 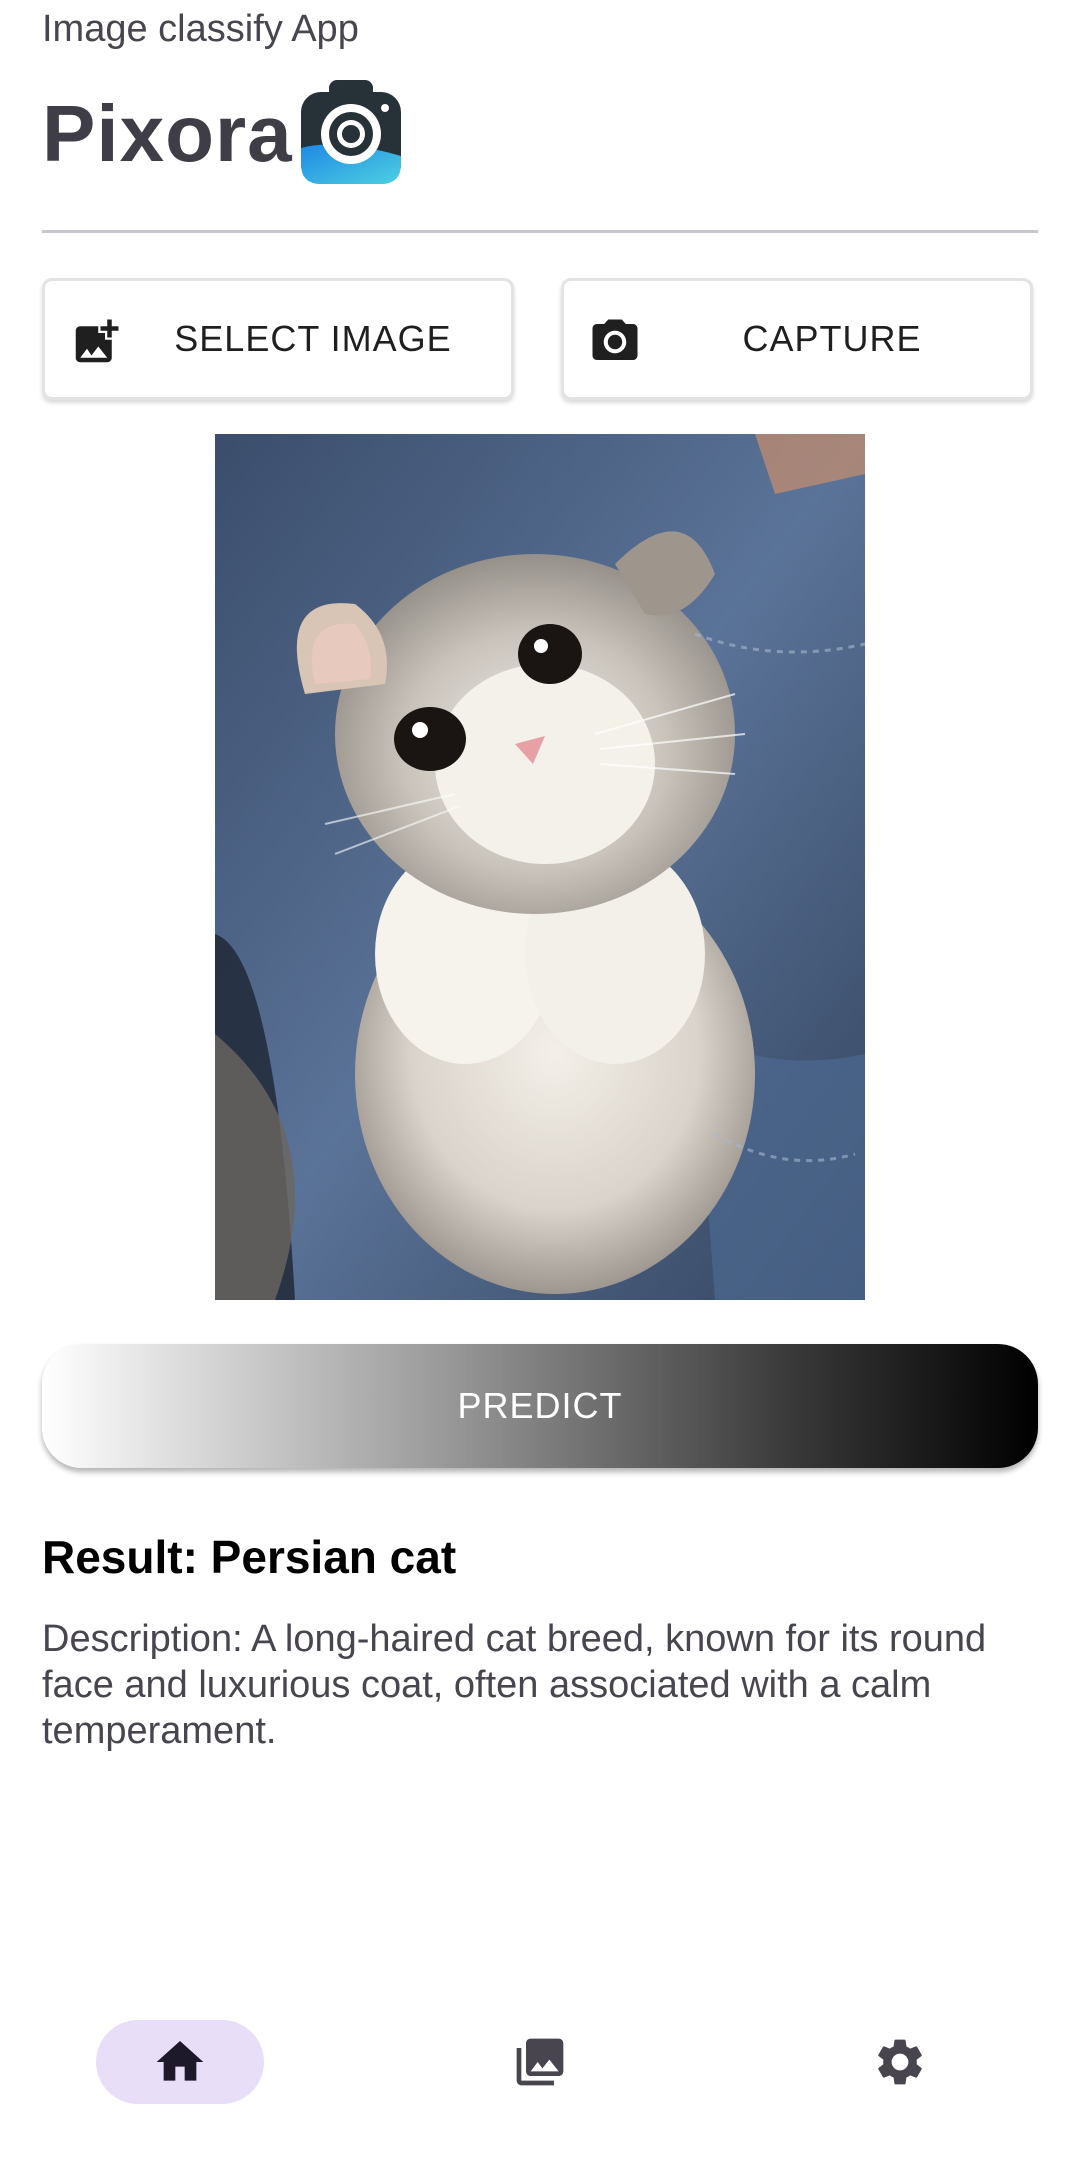 I want to click on nav-home, so click(x=180, y=2062).